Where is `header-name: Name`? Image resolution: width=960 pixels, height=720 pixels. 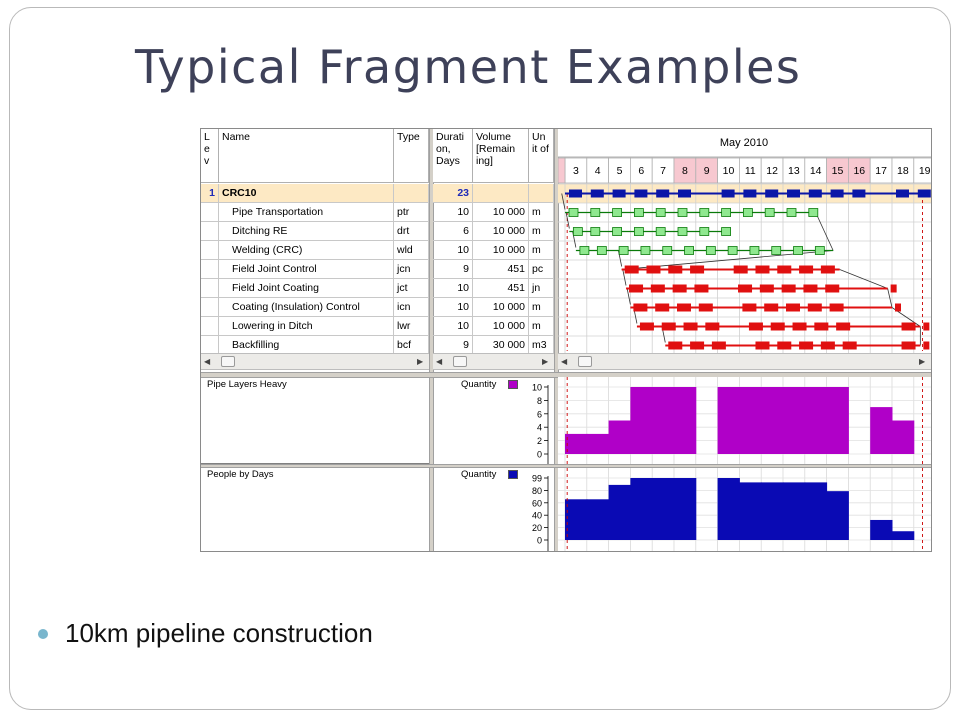
header-name: Name is located at coordinates (306, 156).